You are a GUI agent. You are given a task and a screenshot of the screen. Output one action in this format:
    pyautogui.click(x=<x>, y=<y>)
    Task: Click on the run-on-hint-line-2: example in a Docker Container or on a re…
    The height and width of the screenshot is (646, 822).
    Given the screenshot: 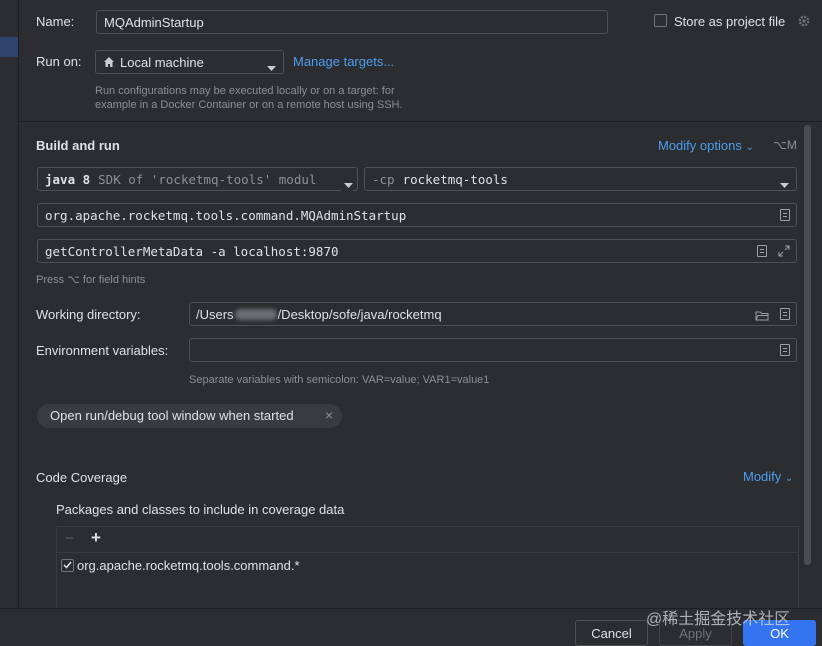 What is the action you would take?
    pyautogui.click(x=249, y=105)
    